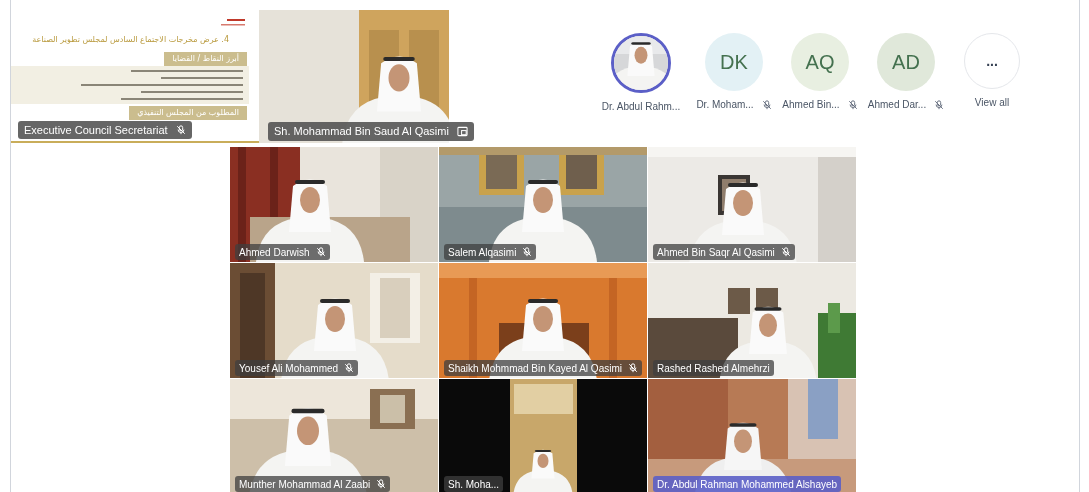  I want to click on slide-title: 4. عرض مخرجات الاجتماع السادس لمجلس تطوير الصناعة, so click(130, 40).